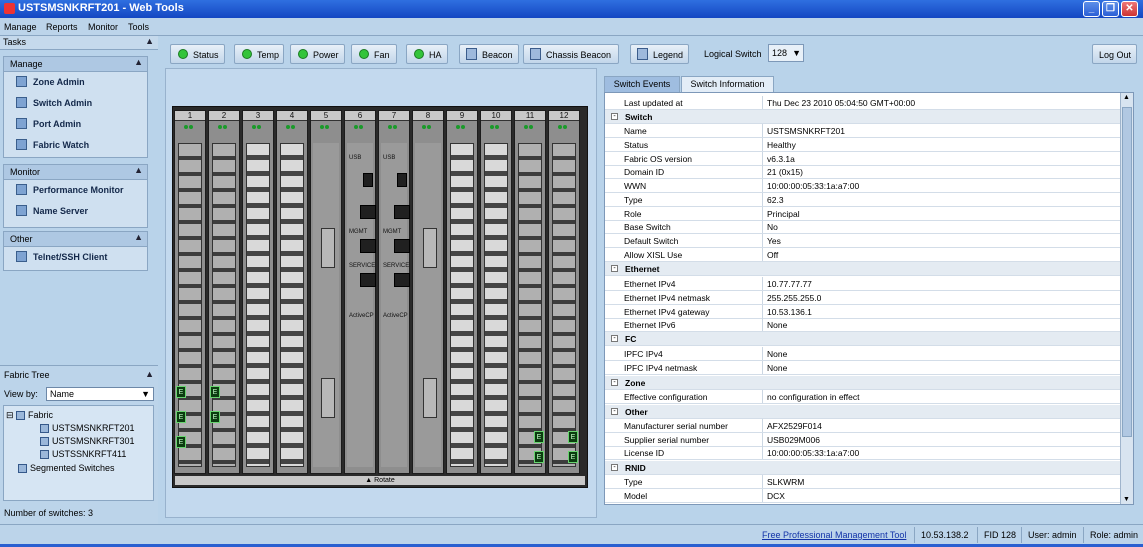  I want to click on chassis-slot: 8, so click(428, 292).